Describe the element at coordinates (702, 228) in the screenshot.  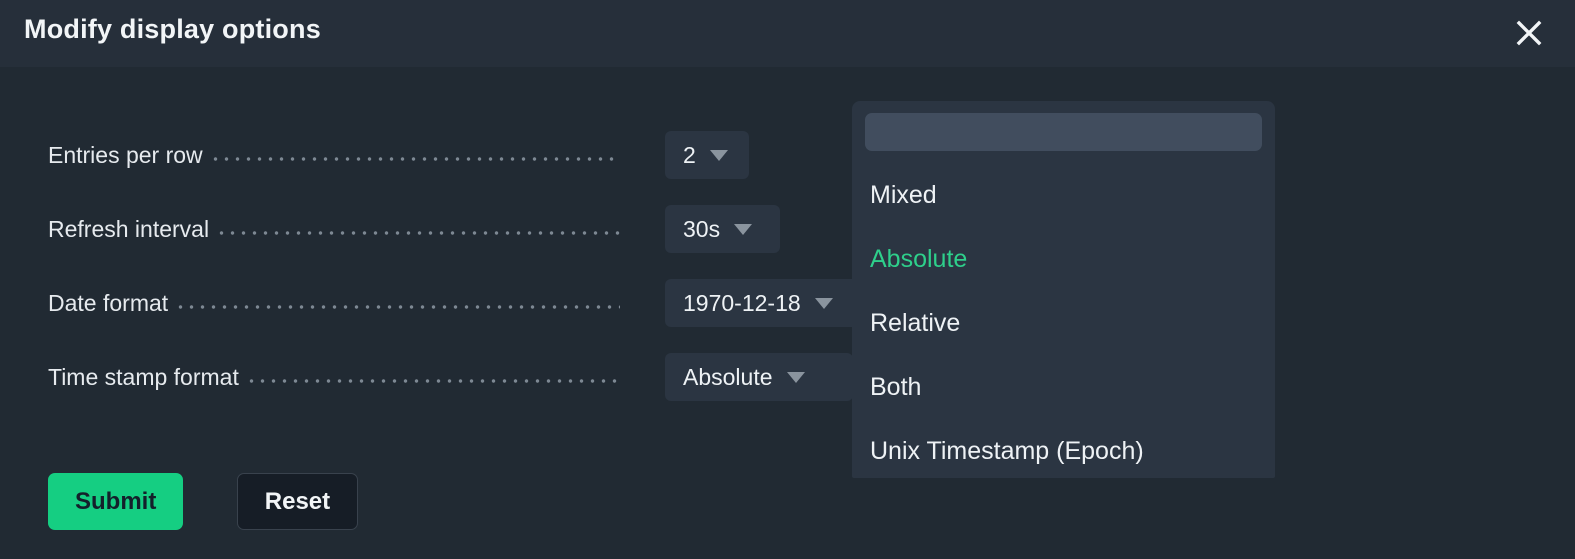
I see `select-value-refresh-interval: 30s` at that location.